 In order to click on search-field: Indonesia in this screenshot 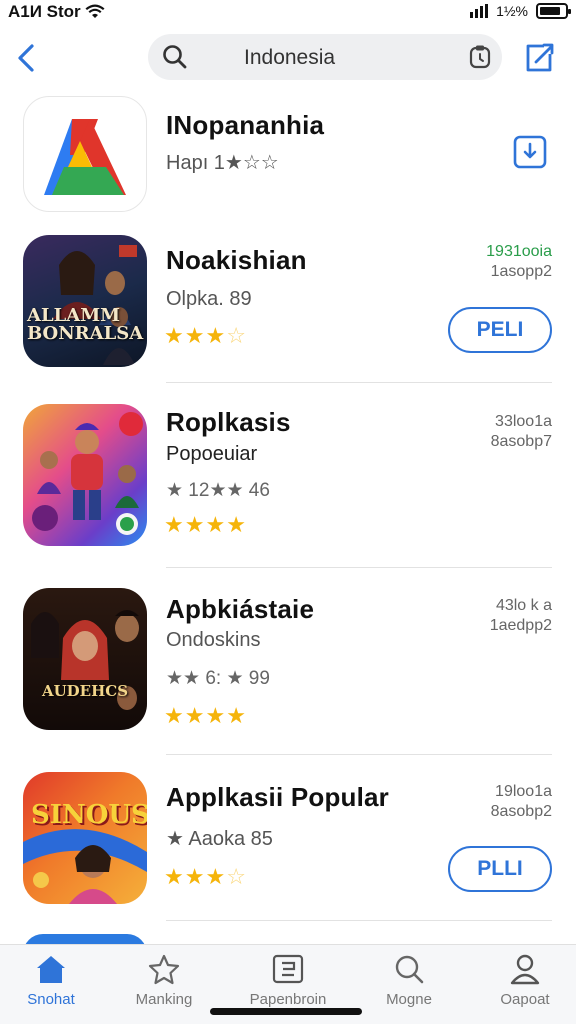, I will do `click(325, 57)`.